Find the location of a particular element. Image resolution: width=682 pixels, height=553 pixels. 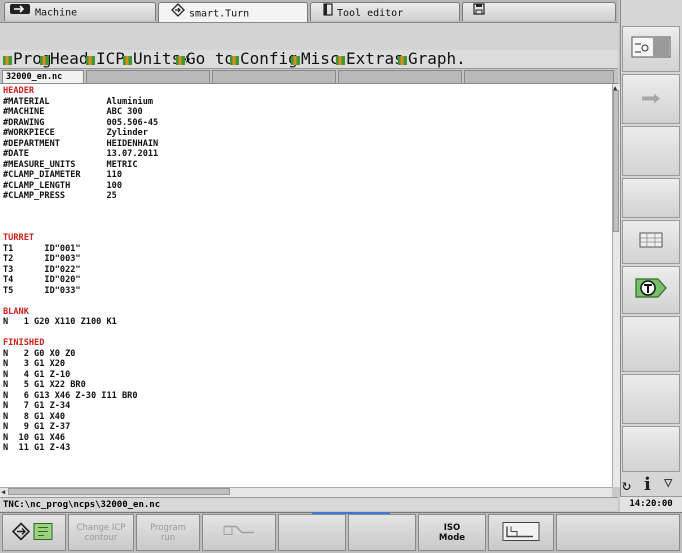

menu-label: Config is located at coordinates (269, 58).